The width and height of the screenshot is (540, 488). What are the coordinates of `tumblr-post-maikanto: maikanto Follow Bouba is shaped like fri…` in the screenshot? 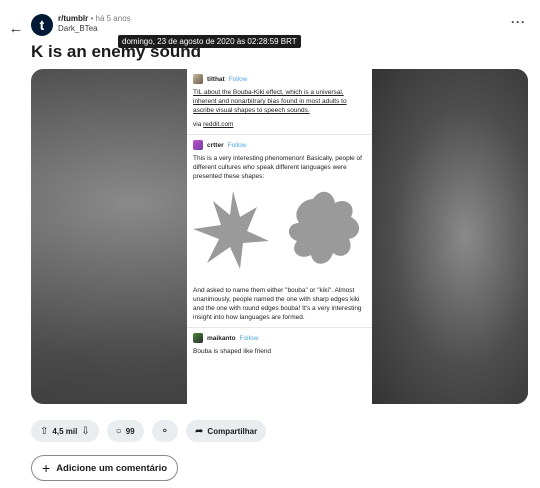 It's located at (279, 344).